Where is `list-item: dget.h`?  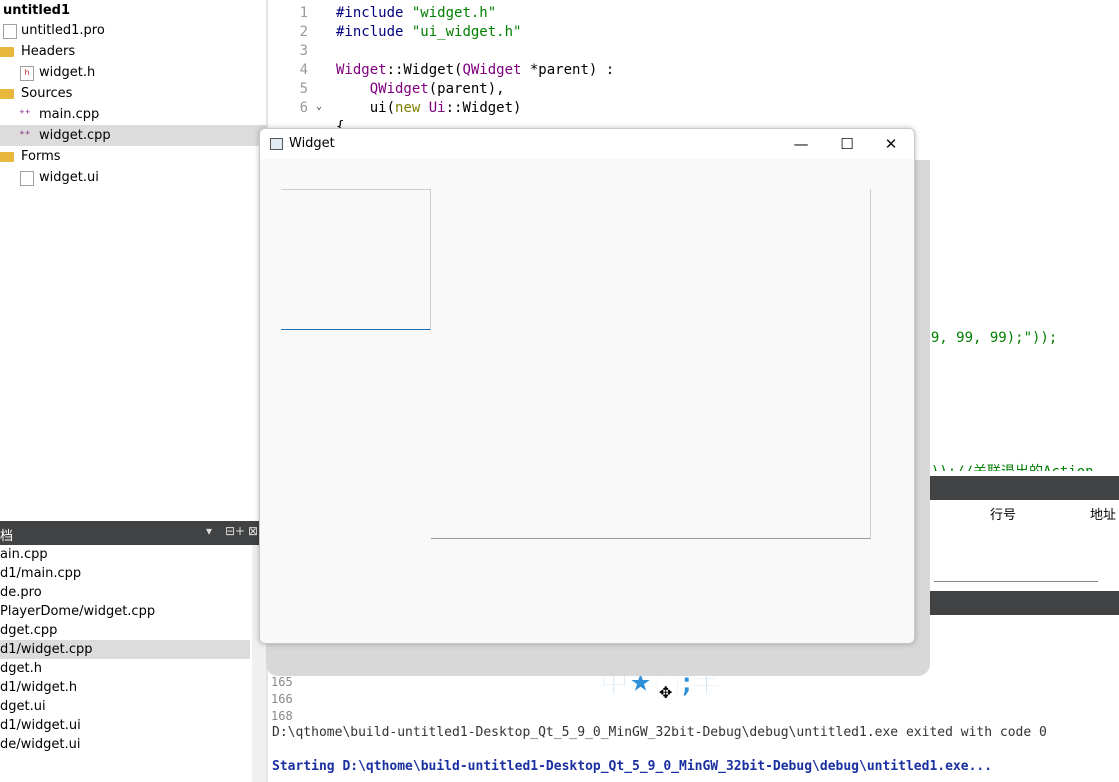
list-item: dget.h is located at coordinates (125, 668).